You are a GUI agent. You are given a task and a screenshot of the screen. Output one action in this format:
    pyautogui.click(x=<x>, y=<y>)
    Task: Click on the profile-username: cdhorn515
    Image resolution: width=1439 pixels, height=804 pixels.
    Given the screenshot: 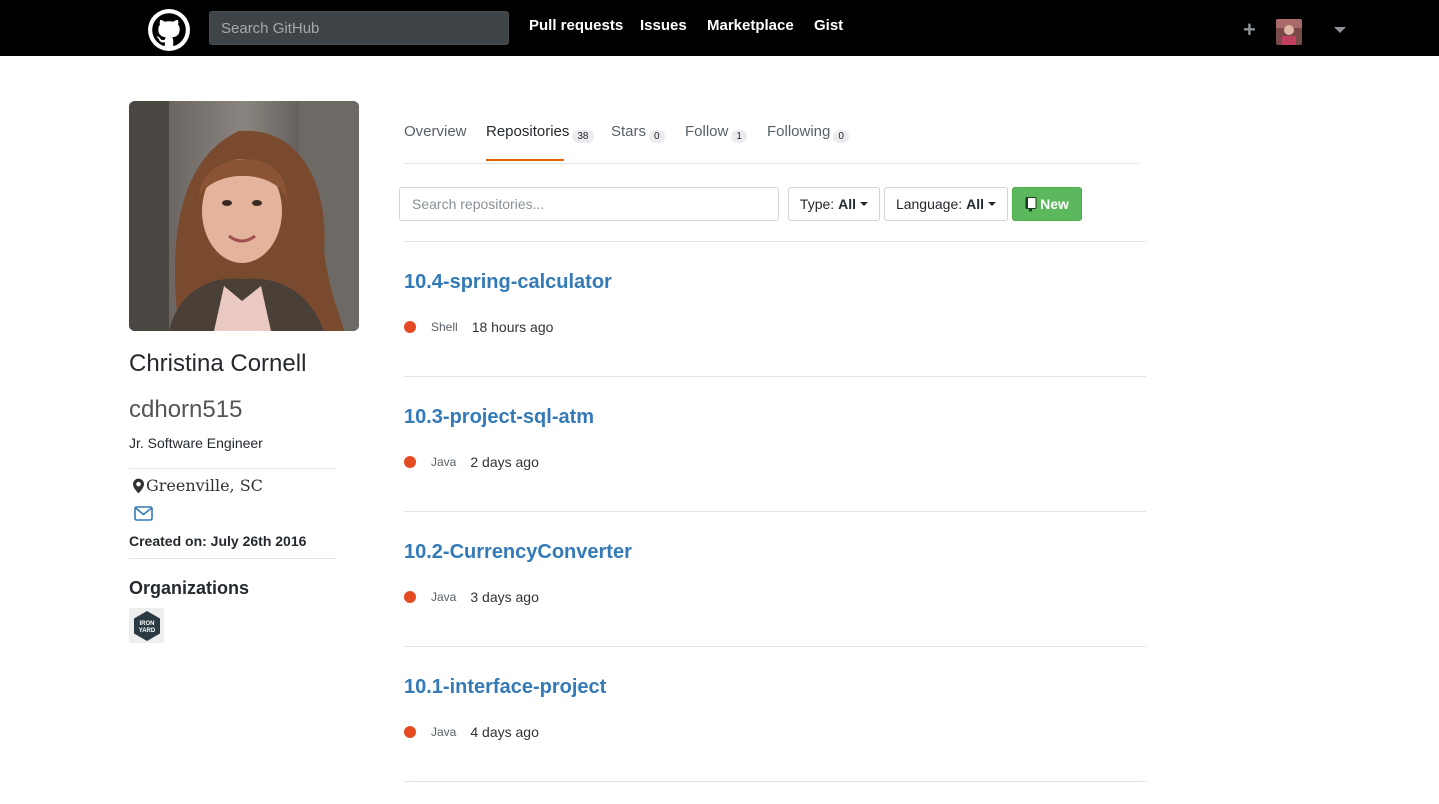 What is the action you would take?
    pyautogui.click(x=186, y=409)
    